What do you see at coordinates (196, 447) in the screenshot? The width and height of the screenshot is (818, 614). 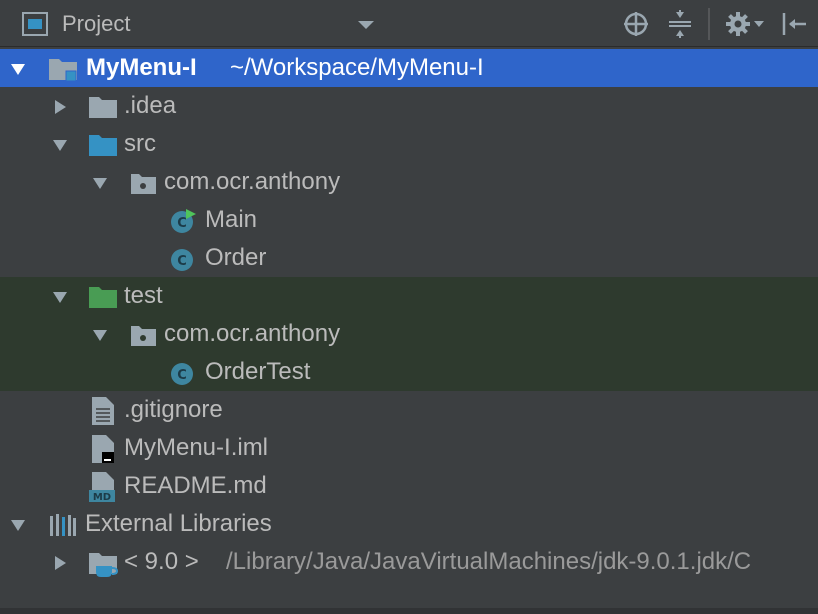 I see `file-label: MyMenu-I.iml` at bounding box center [196, 447].